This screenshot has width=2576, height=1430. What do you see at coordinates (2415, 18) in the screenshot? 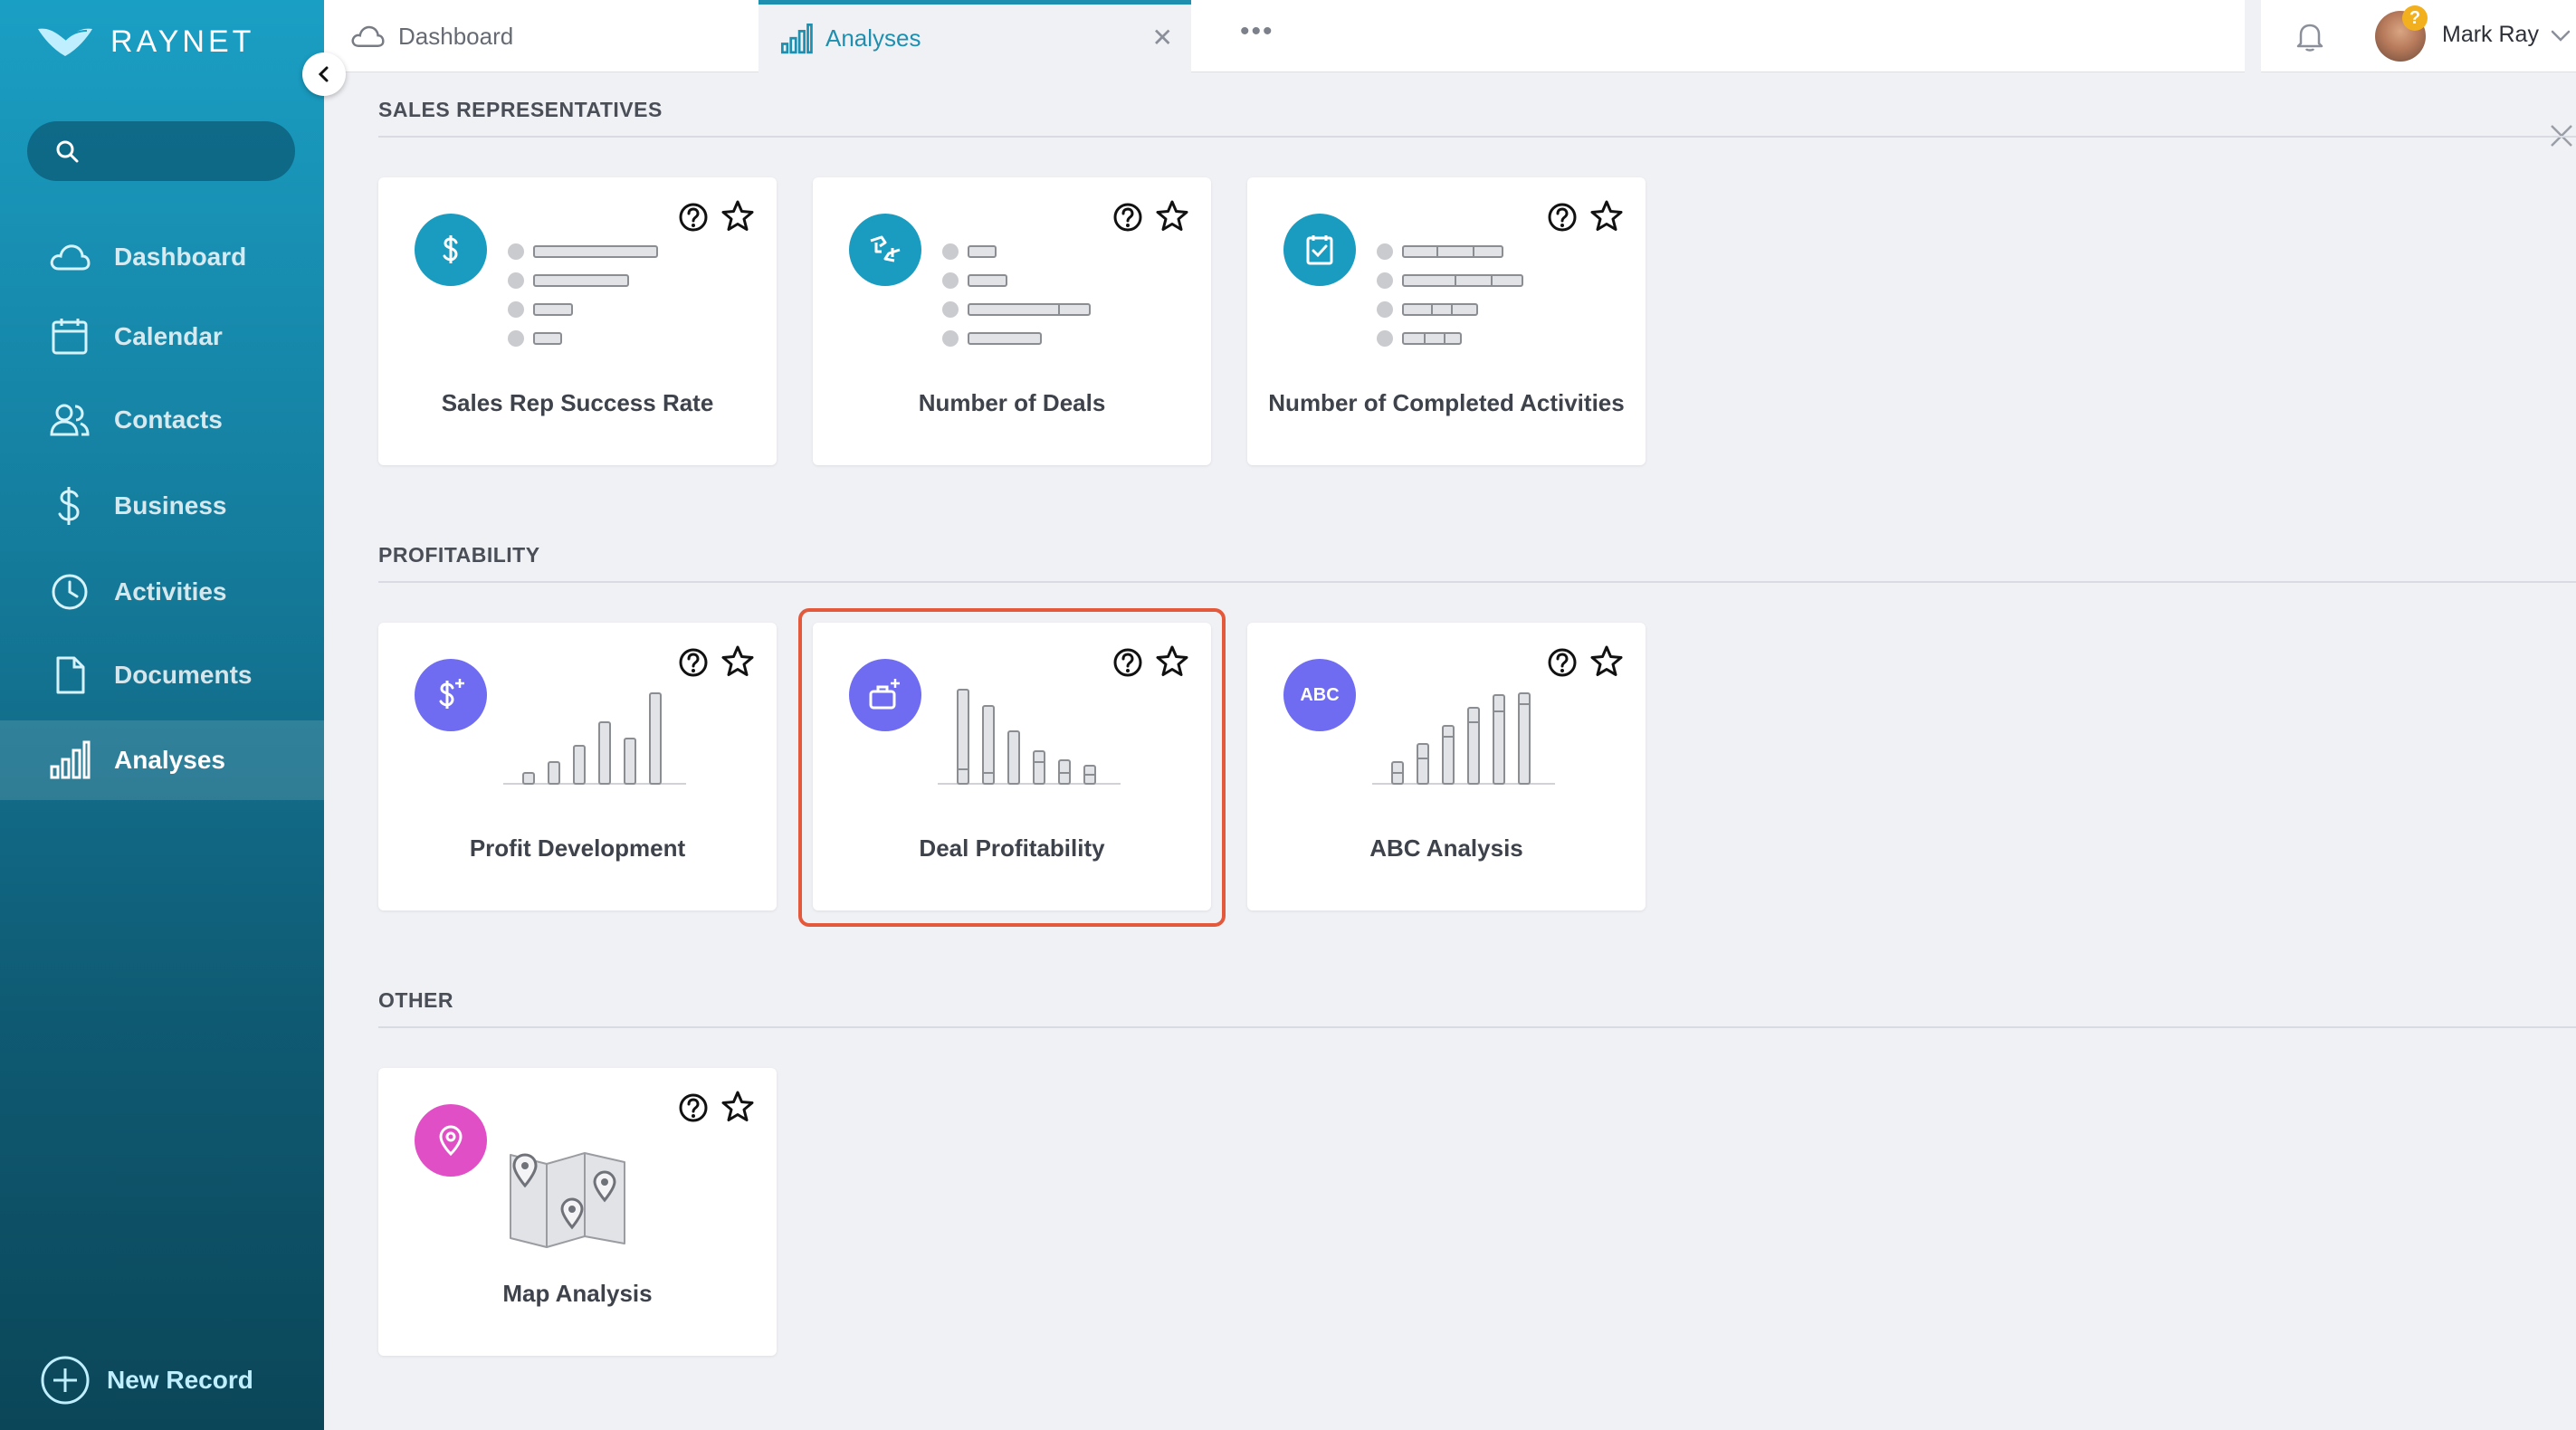
I see `help-badge: ?` at bounding box center [2415, 18].